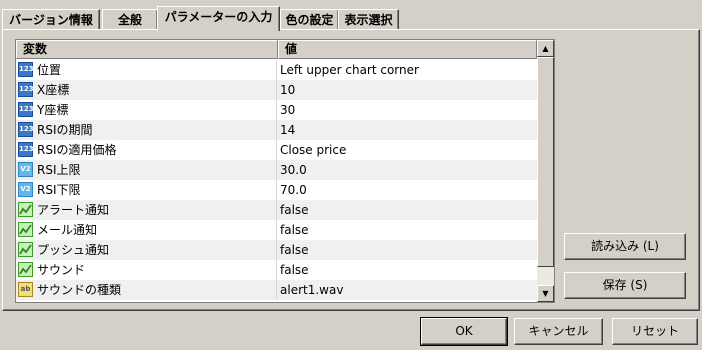 The image size is (702, 350). I want to click on value-cell: alert1.wav, so click(311, 290).